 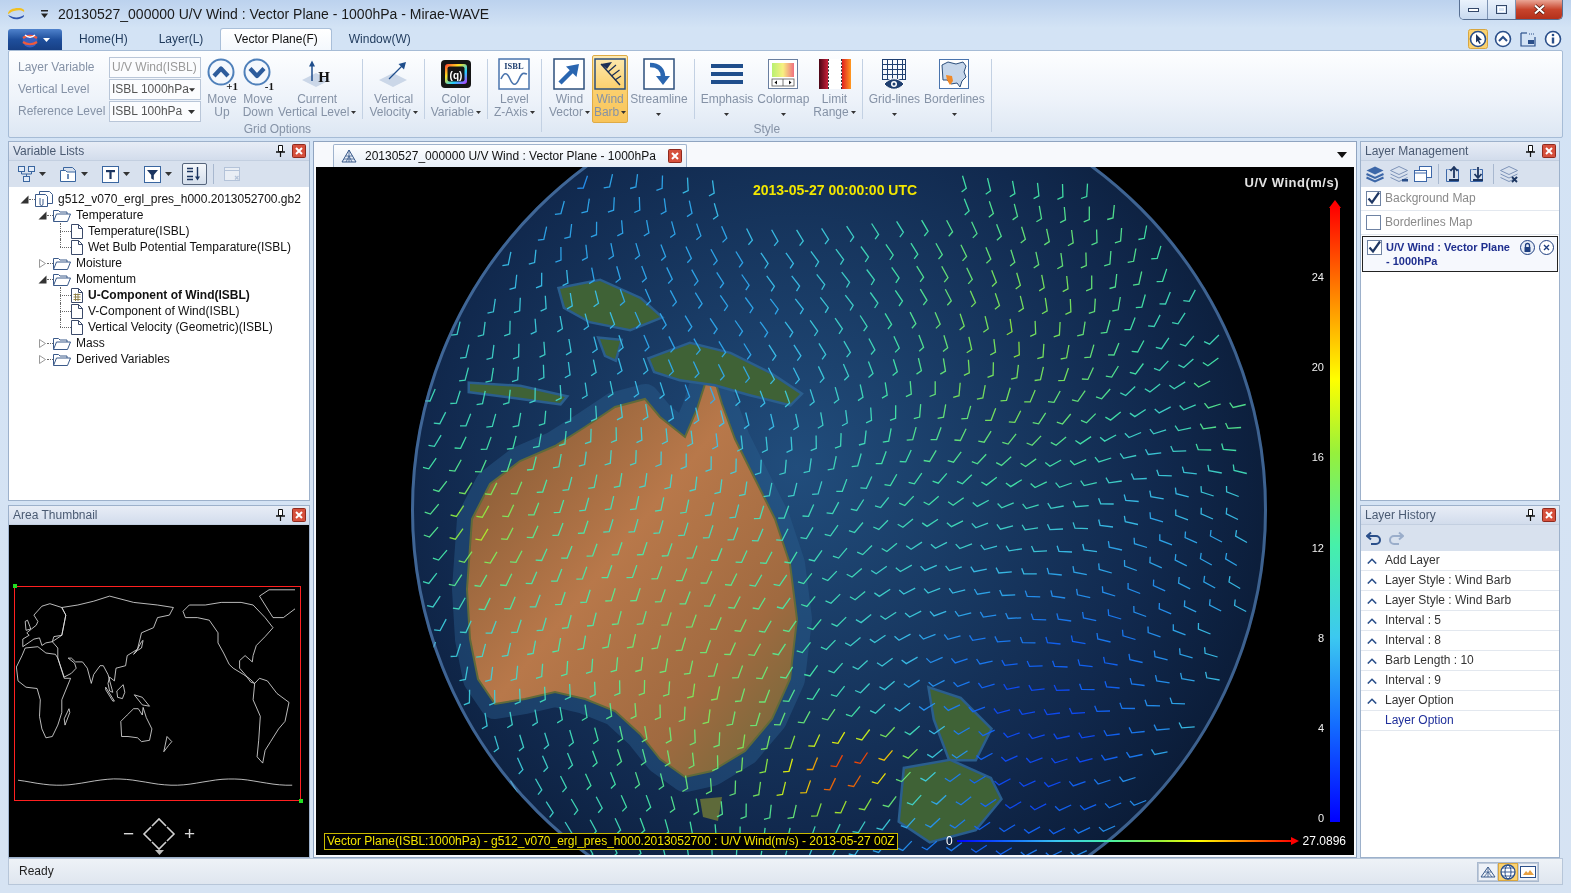 I want to click on layers-icon, so click(x=1375, y=174).